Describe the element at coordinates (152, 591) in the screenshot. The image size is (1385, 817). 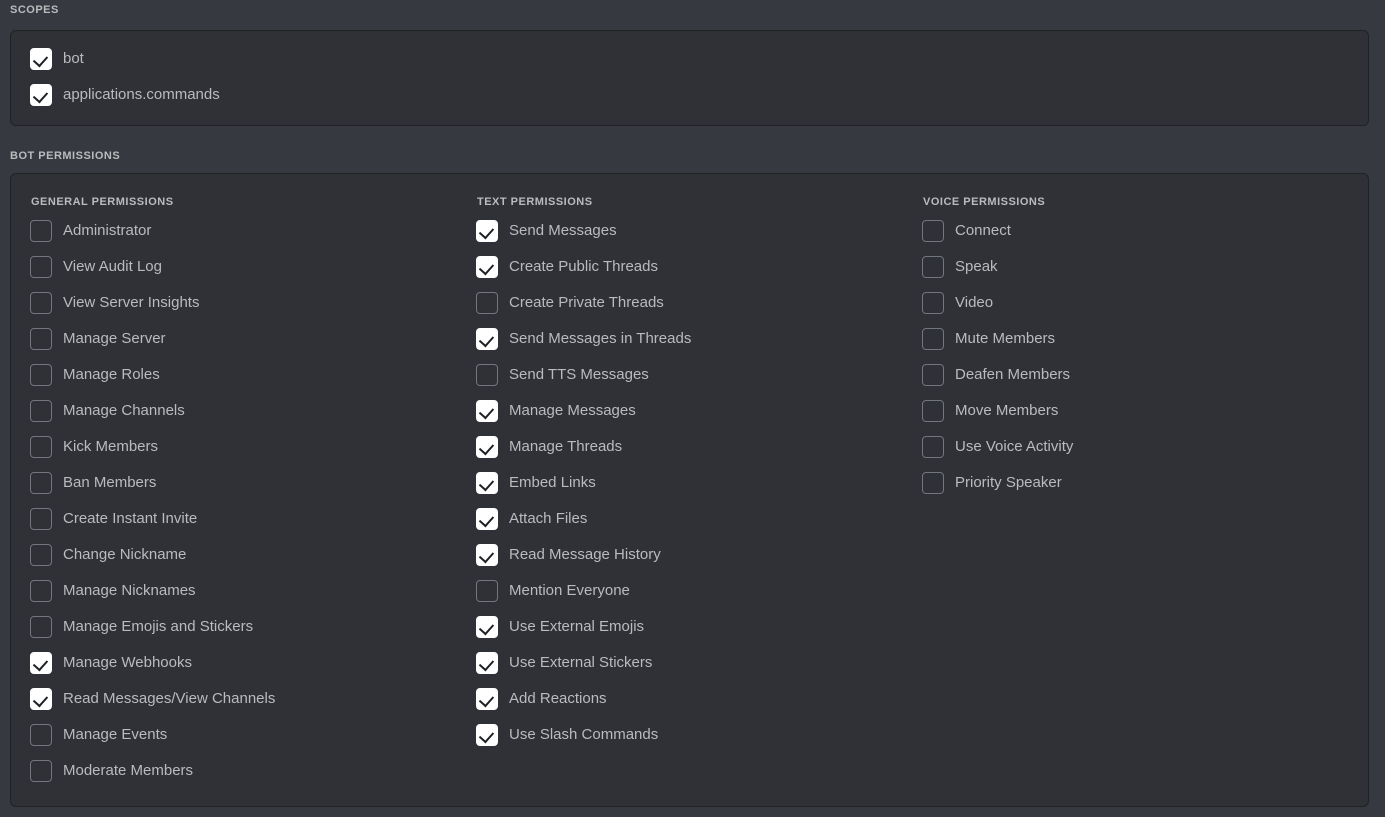
I see `permission-manage-nicknames-row: Manage Nicknames` at that location.